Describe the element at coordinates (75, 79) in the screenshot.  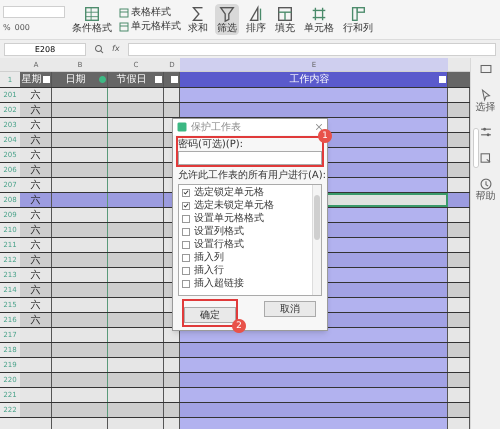
I see `column-header: 日期` at that location.